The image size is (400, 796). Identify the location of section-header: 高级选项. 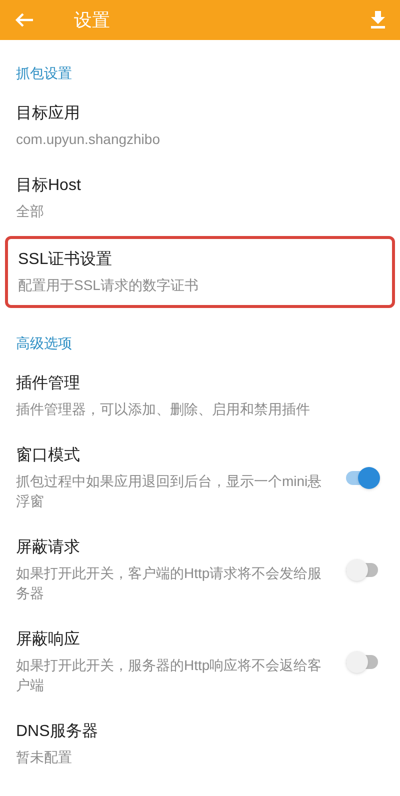
(44, 343).